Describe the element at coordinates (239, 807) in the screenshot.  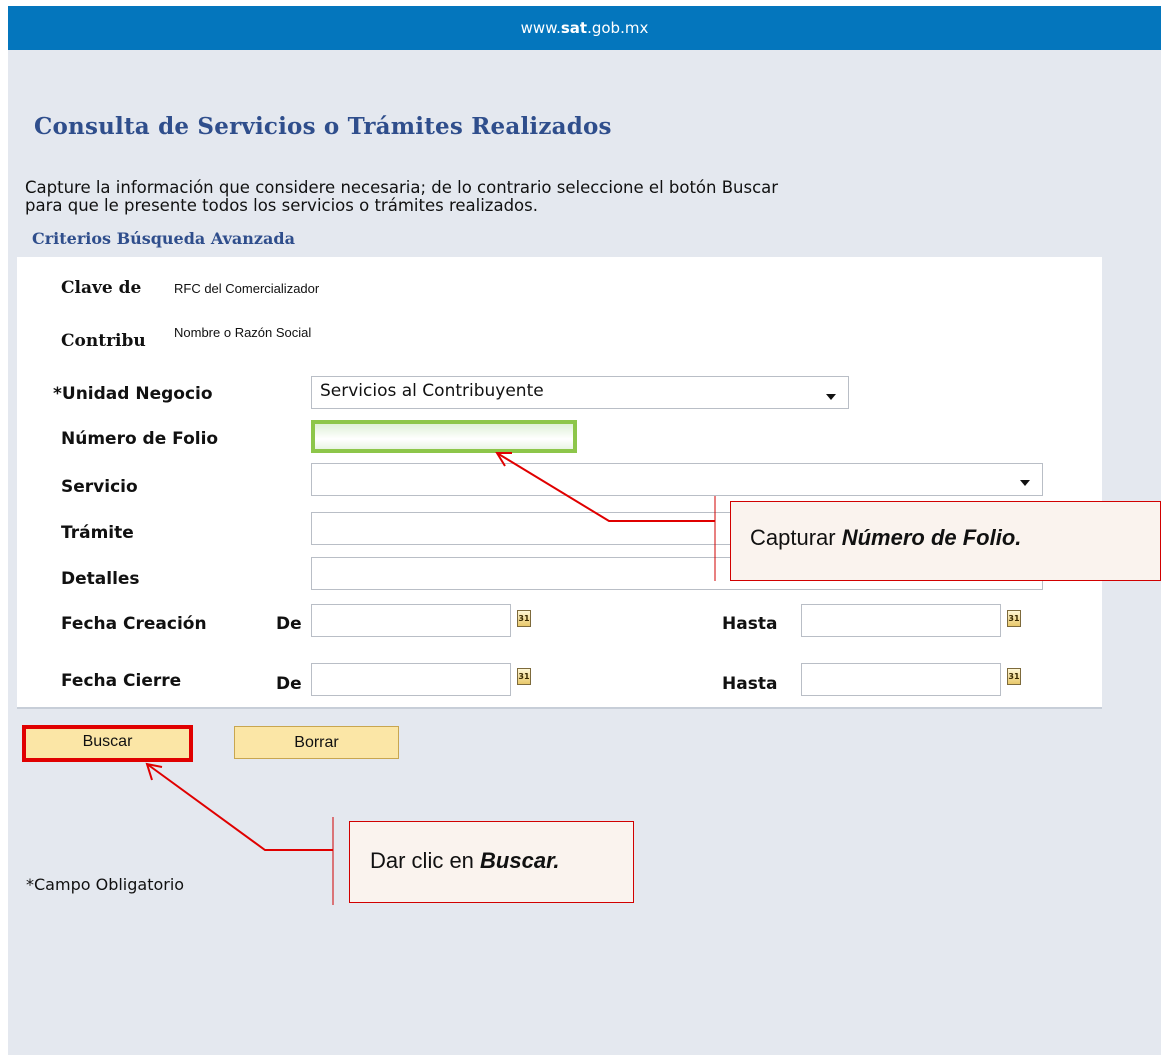
I see `buscar-arrow-line` at that location.